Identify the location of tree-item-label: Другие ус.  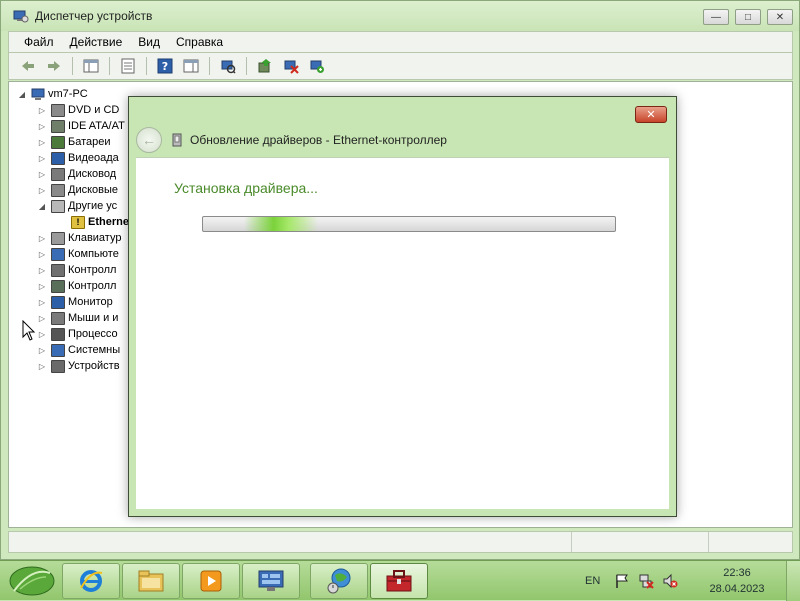
(93, 206).